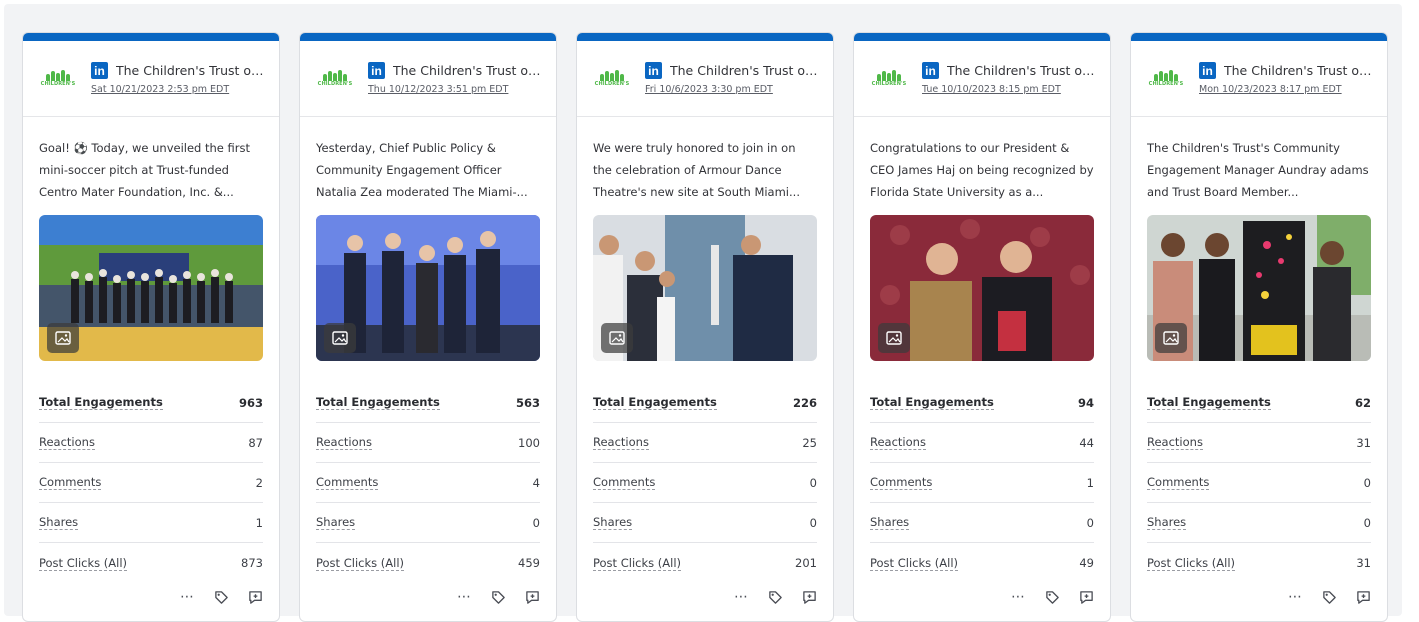 The width and height of the screenshot is (1419, 622). Describe the element at coordinates (1259, 443) in the screenshot. I see `metric-row: Reactions 31` at that location.